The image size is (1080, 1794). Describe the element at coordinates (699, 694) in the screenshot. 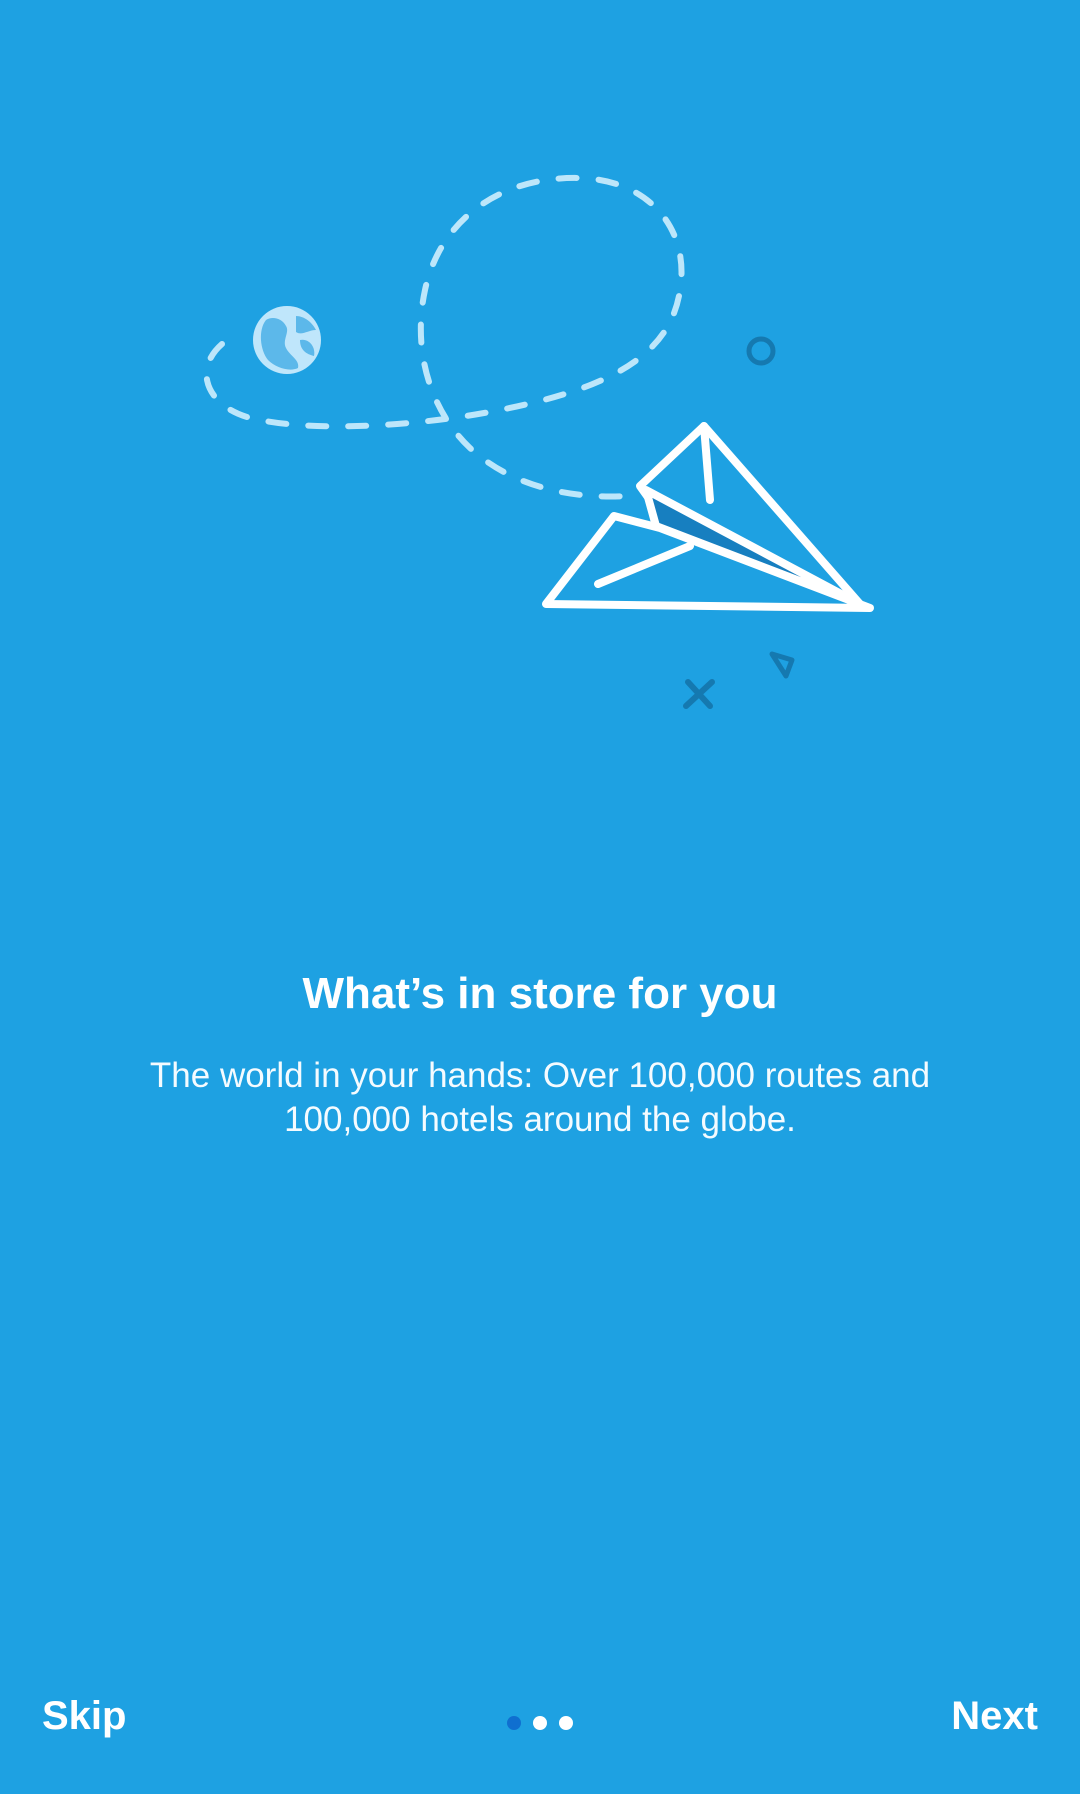

I see `cross-shape` at that location.